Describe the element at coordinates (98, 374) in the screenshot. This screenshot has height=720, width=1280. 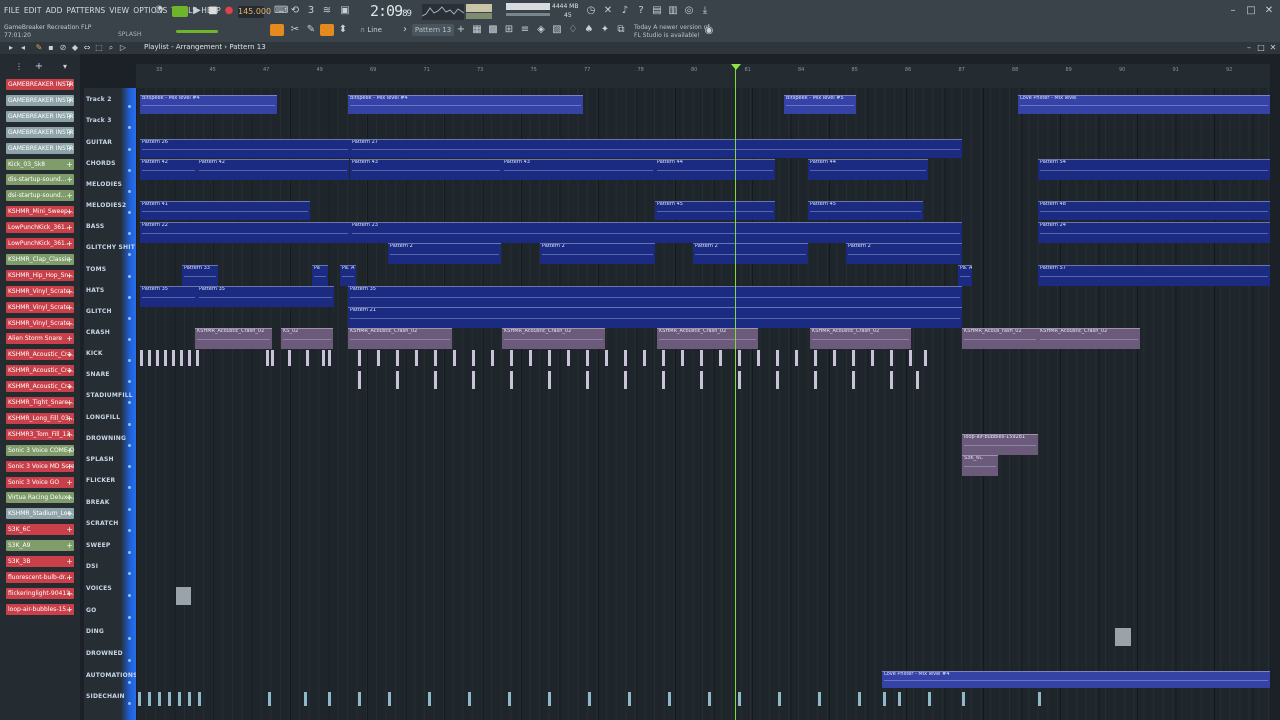
I see `track-name: SNARE` at that location.